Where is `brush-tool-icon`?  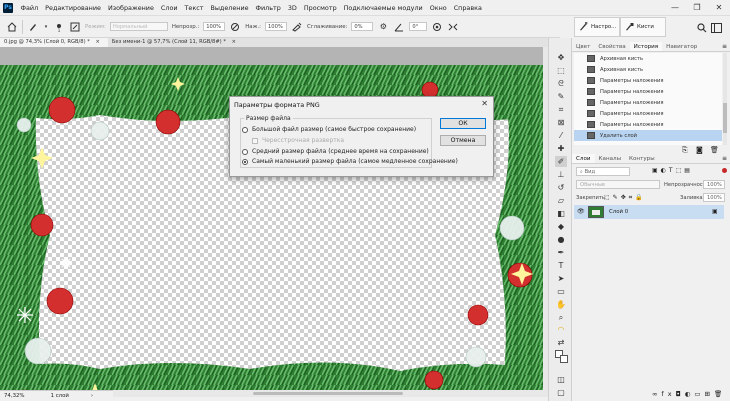 brush-tool-icon is located at coordinates (33, 27).